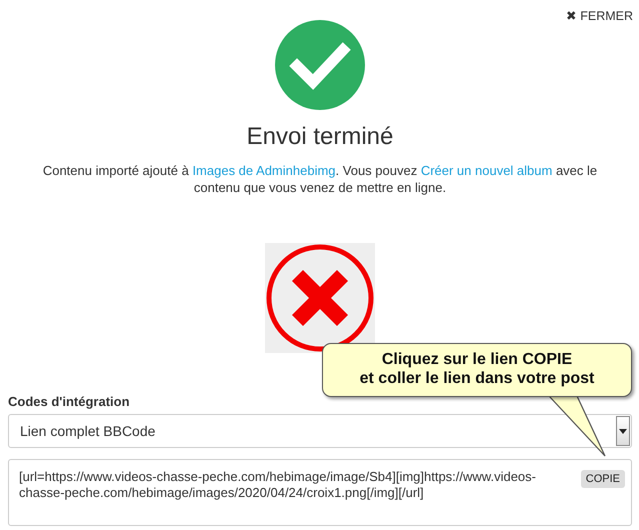 The width and height of the screenshot is (639, 530). I want to click on field-label: Codes d'intégration, so click(69, 401).